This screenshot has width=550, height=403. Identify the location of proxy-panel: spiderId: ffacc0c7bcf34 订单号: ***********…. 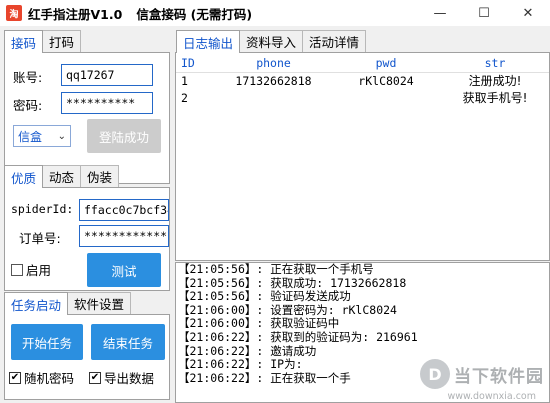
(87, 239).